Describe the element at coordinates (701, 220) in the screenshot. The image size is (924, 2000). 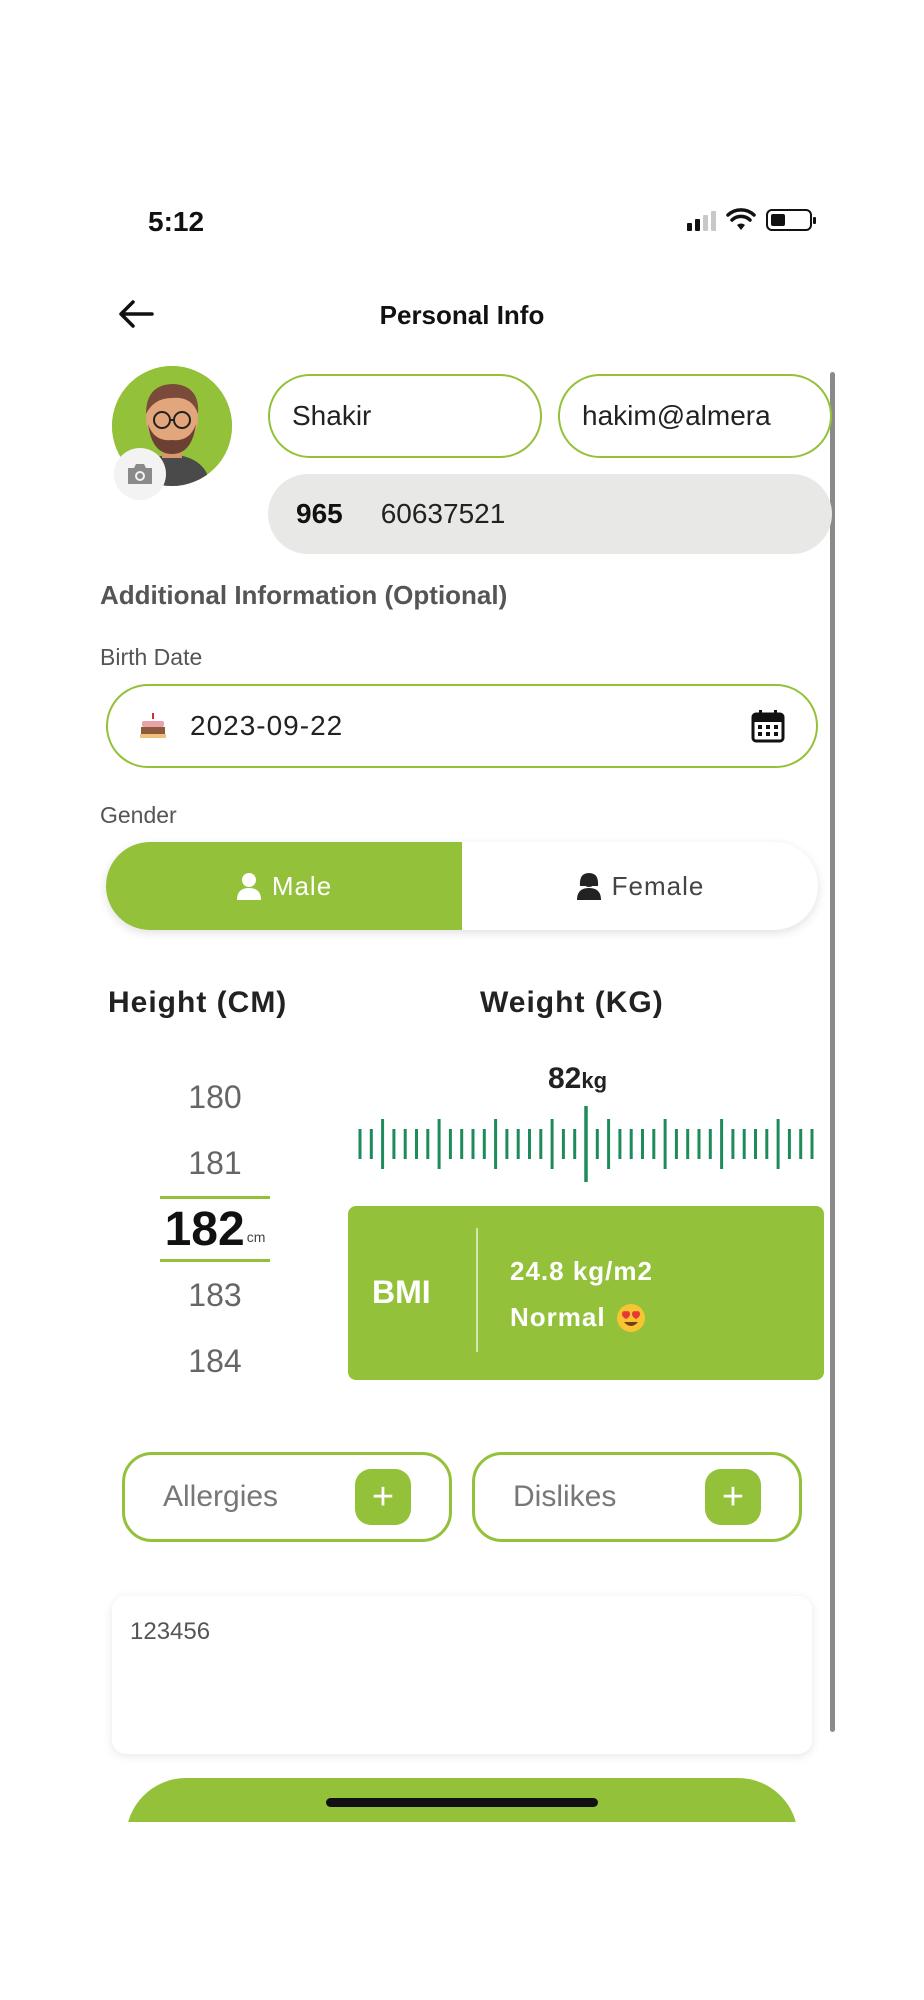
I see `signal-icon` at that location.